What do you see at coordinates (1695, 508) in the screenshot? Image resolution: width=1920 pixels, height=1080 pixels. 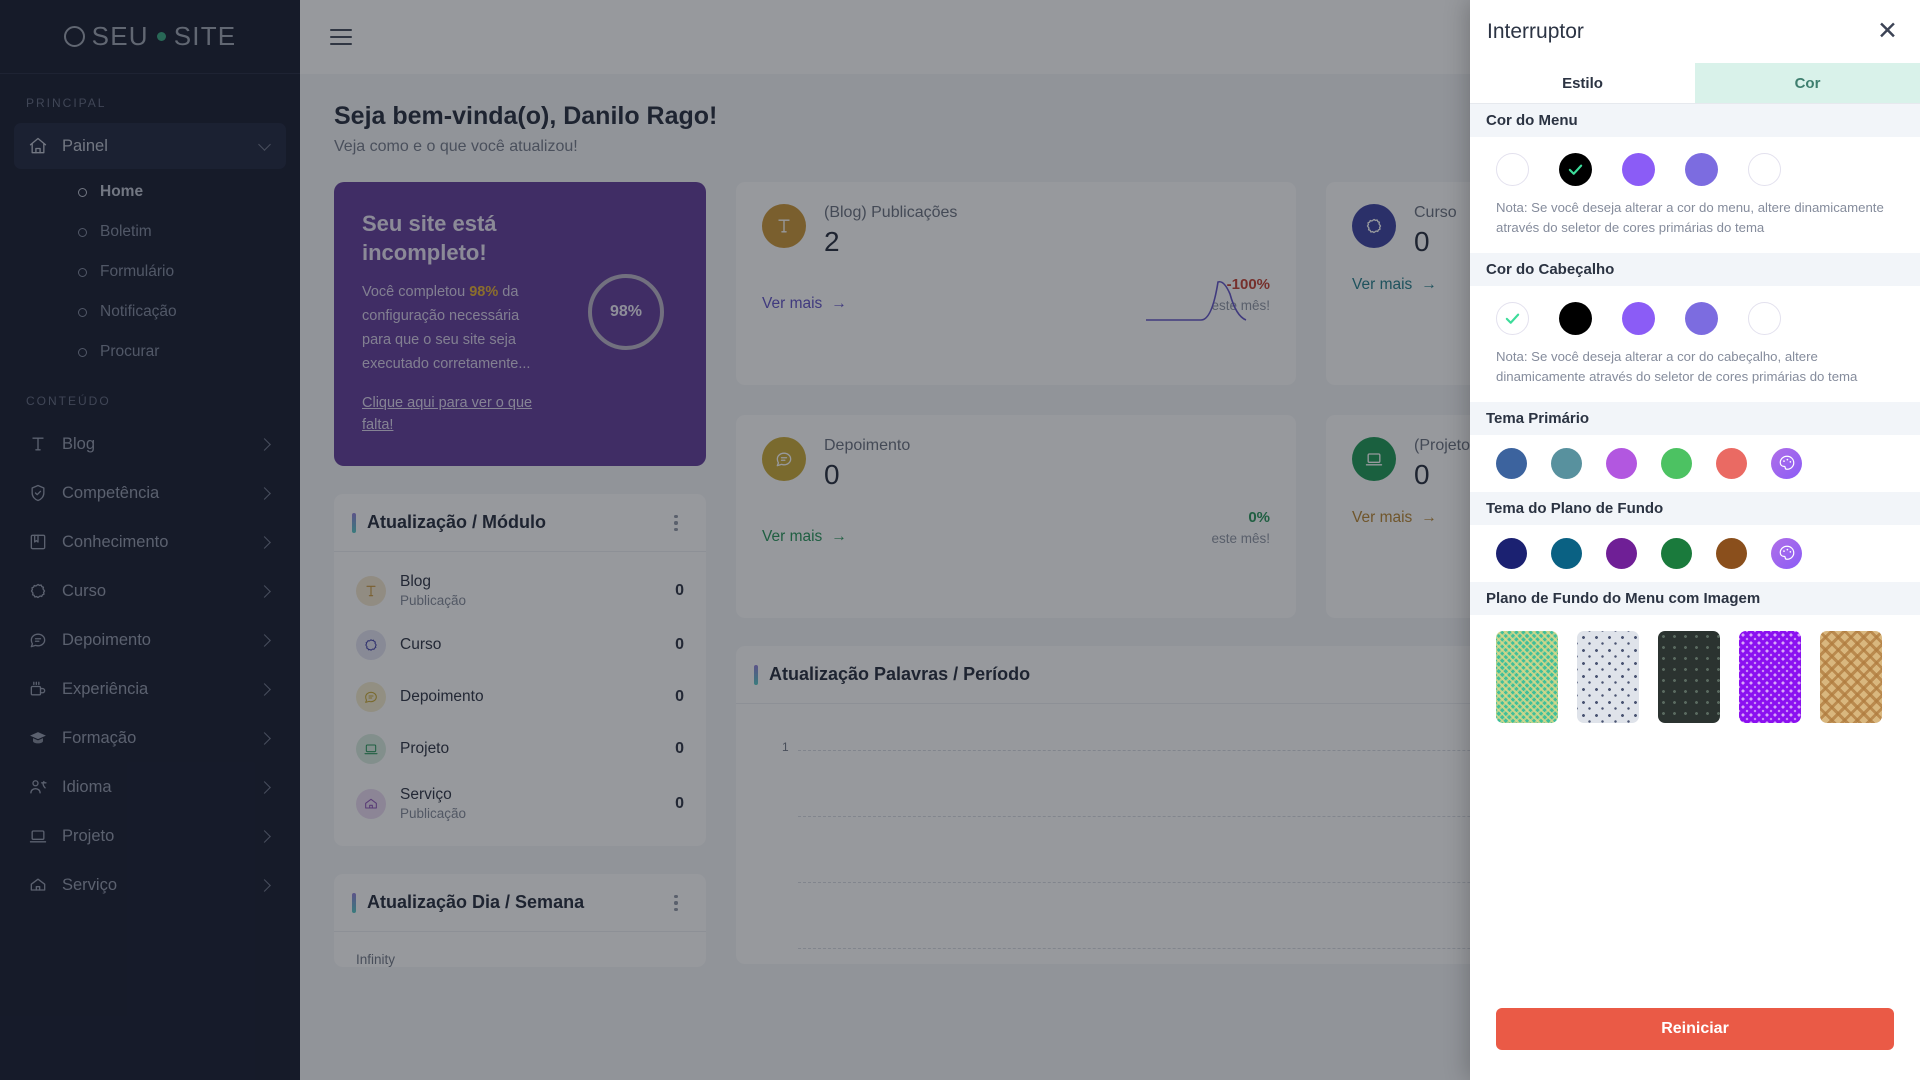 I see `section-heading-tema-plano-de-fundo: Tema do Plano de Fundo` at bounding box center [1695, 508].